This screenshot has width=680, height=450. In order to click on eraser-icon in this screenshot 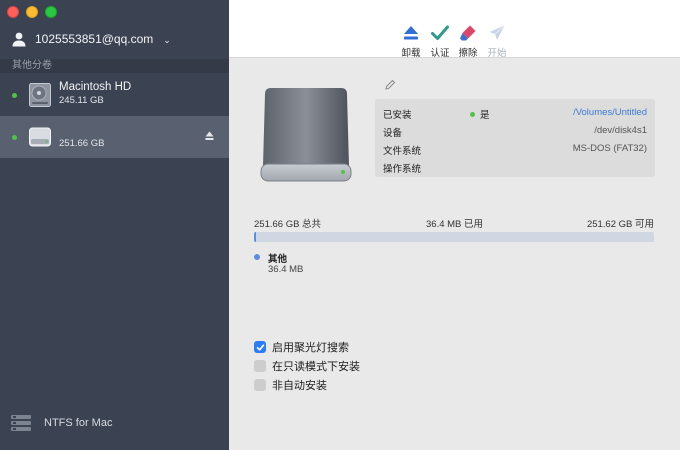, I will do `click(468, 33)`.